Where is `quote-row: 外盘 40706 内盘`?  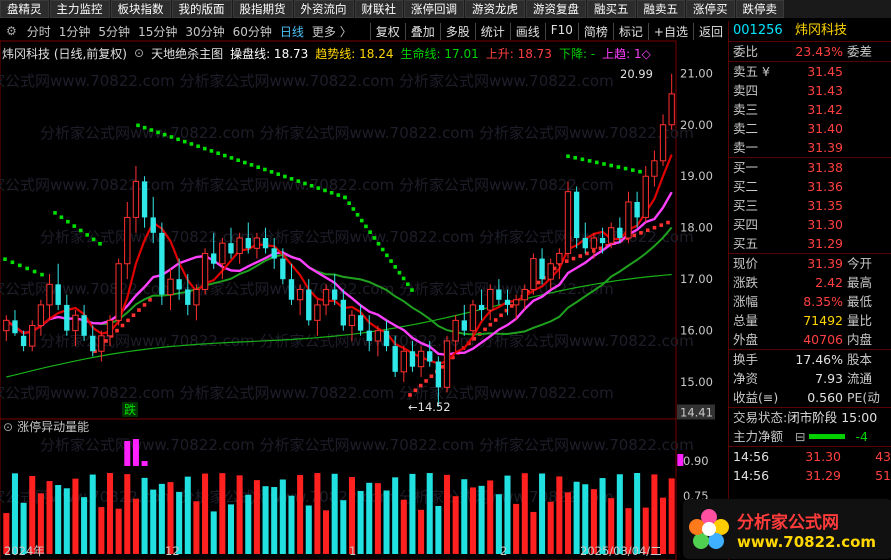 quote-row: 外盘 40706 内盘 is located at coordinates (810, 339).